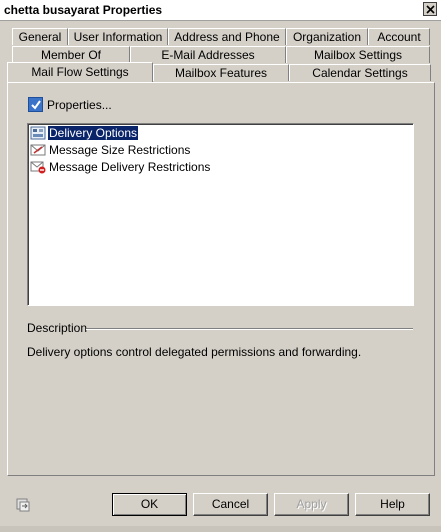 This screenshot has height=532, width=441. Describe the element at coordinates (38, 133) in the screenshot. I see `delivery-options-icon` at that location.